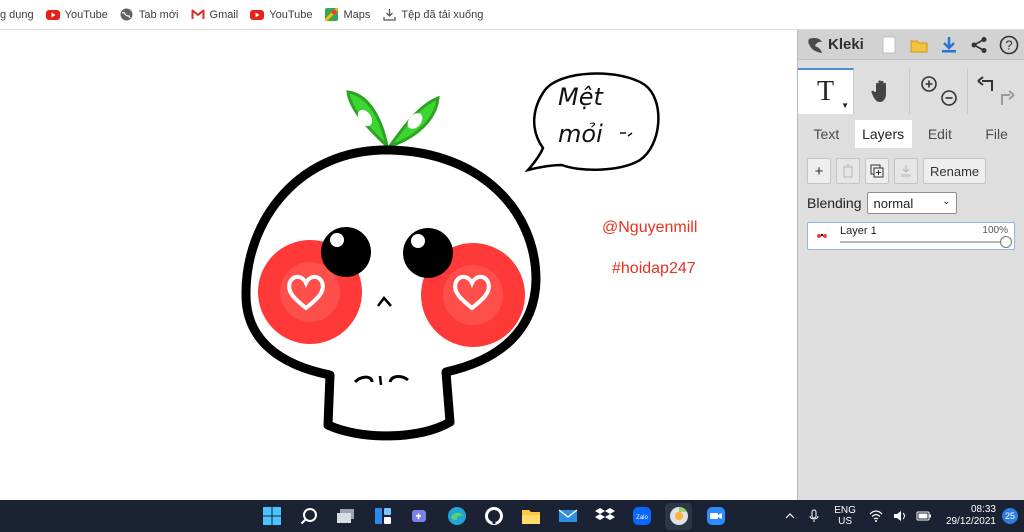 Image resolution: width=1024 pixels, height=532 pixels. I want to click on help-icon: ?, so click(1009, 45).